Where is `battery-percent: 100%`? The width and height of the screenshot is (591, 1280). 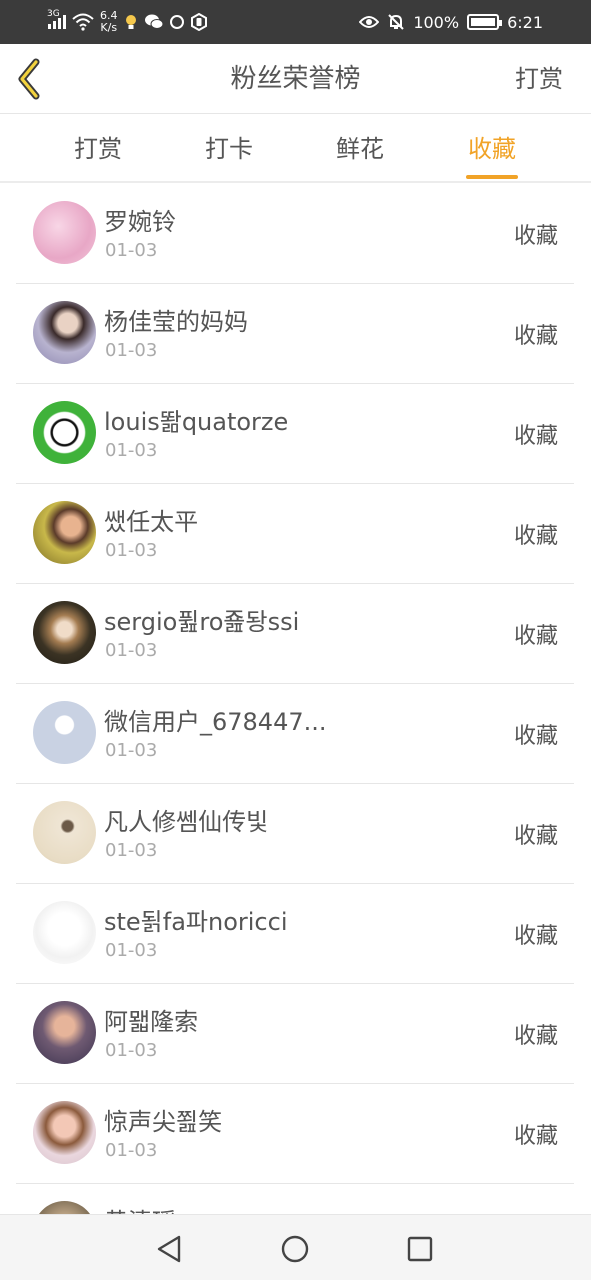 battery-percent: 100% is located at coordinates (436, 22).